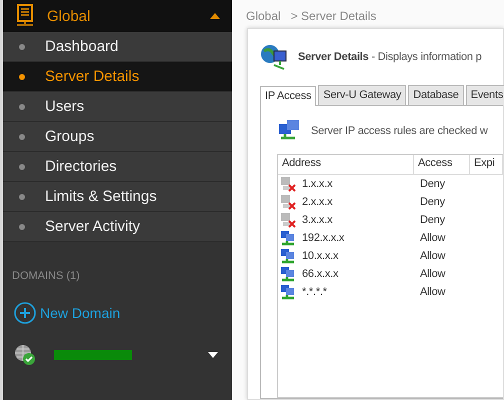 Image resolution: width=504 pixels, height=400 pixels. Describe the element at coordinates (117, 197) in the screenshot. I see `sidebar-item: Limits & Settings` at that location.